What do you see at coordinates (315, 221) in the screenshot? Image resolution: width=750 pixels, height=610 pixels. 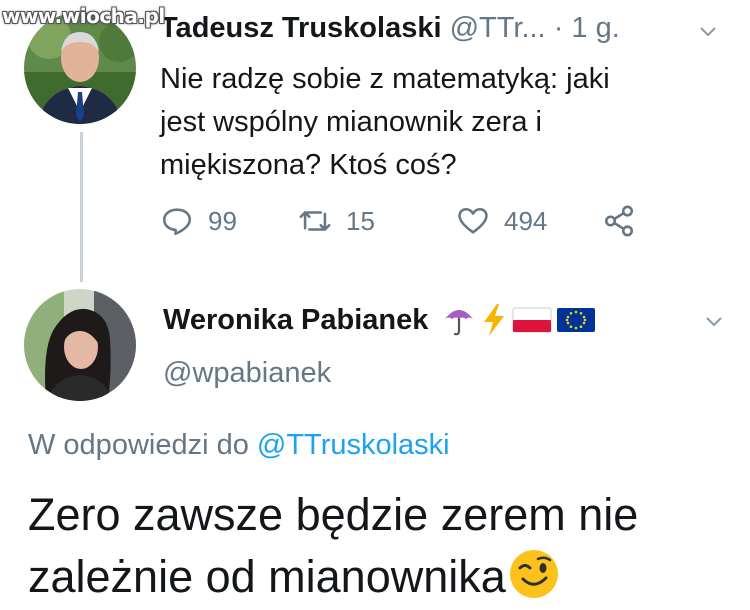 I see `retweet-icon` at bounding box center [315, 221].